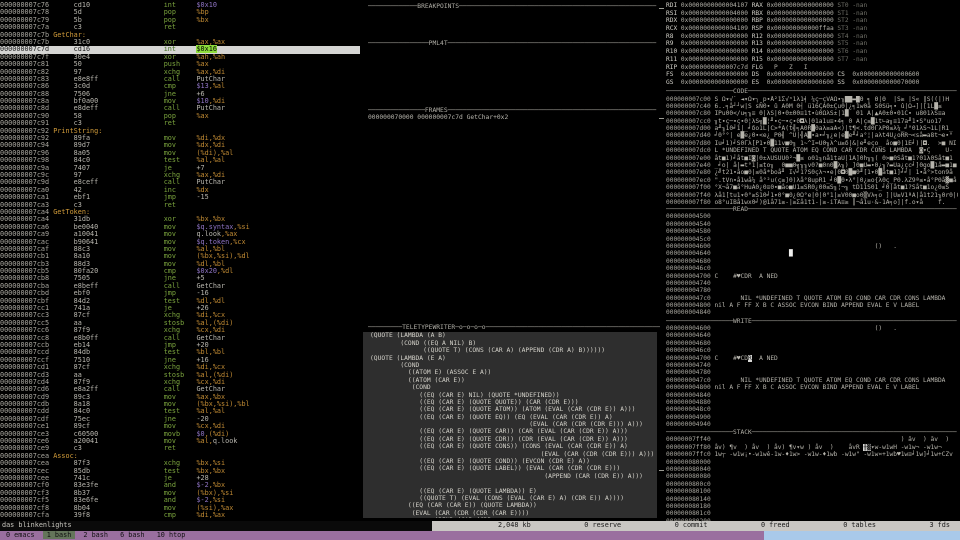 The height and width of the screenshot is (540, 960). Describe the element at coordinates (861, 535) in the screenshot. I see `tmux-session-info: nightmare | 0.75 0.36 0.18 | Mon 5:59 pm` at that location.